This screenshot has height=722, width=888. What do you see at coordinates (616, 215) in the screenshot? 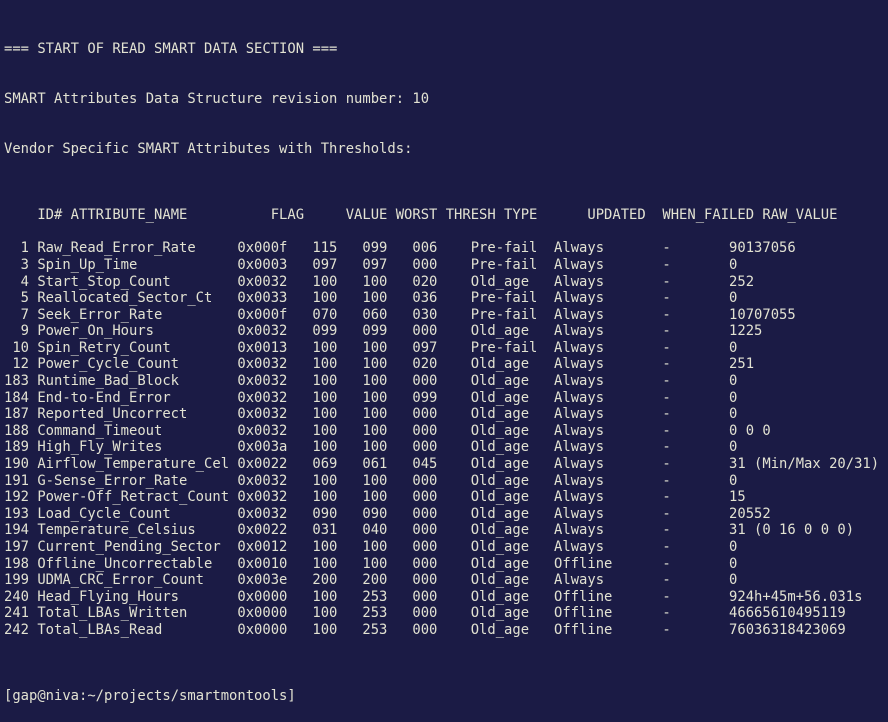
I see `col-updated: UPDATED` at bounding box center [616, 215].